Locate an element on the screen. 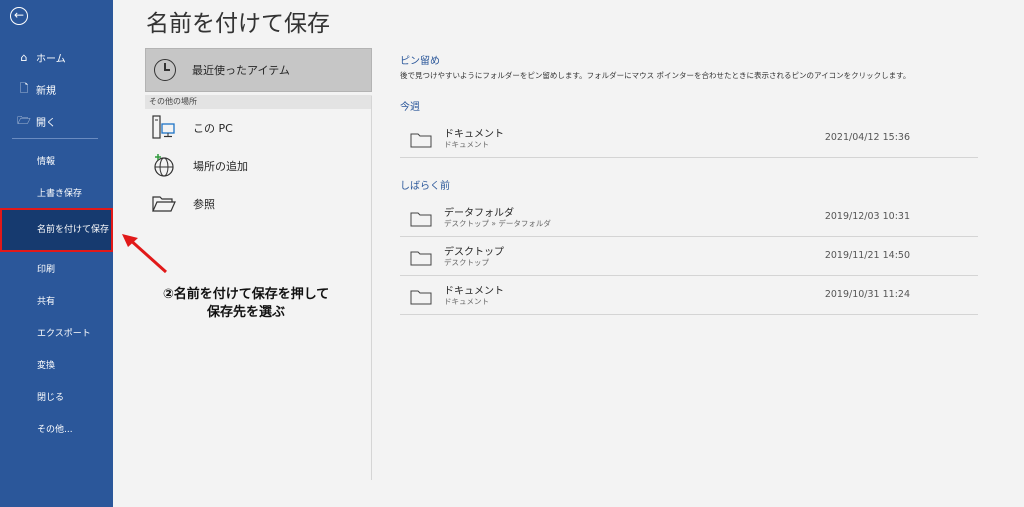  location-browse: 参照 is located at coordinates (258, 204).